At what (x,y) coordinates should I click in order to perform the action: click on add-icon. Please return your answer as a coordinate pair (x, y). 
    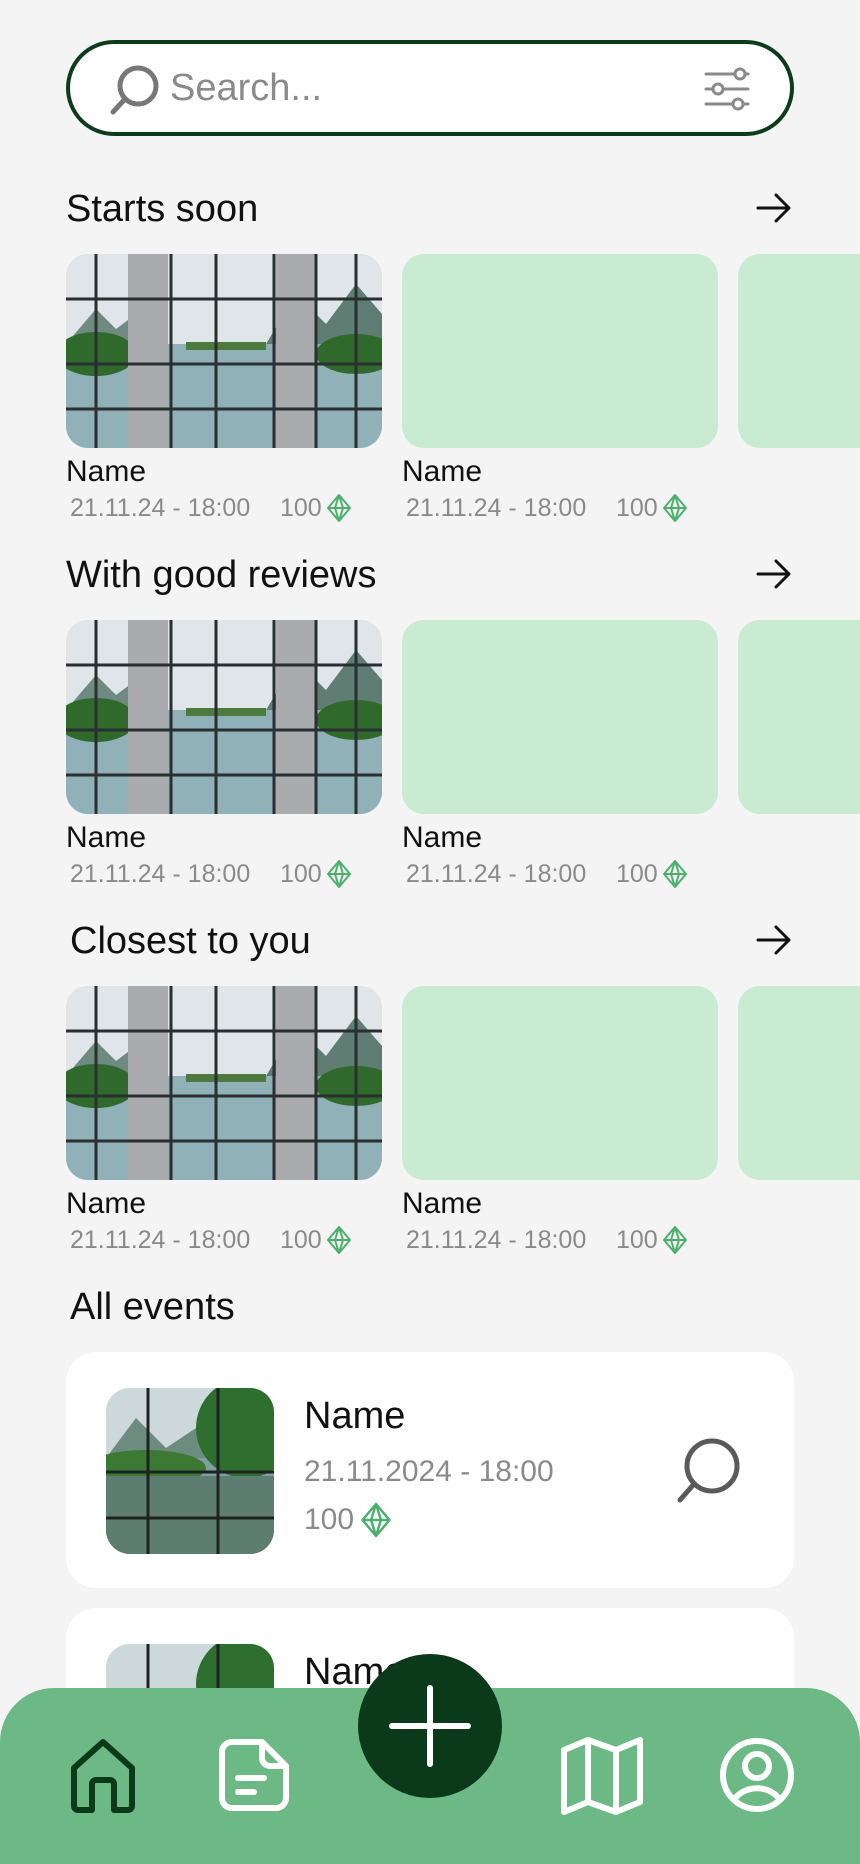
    Looking at the image, I should click on (430, 1726).